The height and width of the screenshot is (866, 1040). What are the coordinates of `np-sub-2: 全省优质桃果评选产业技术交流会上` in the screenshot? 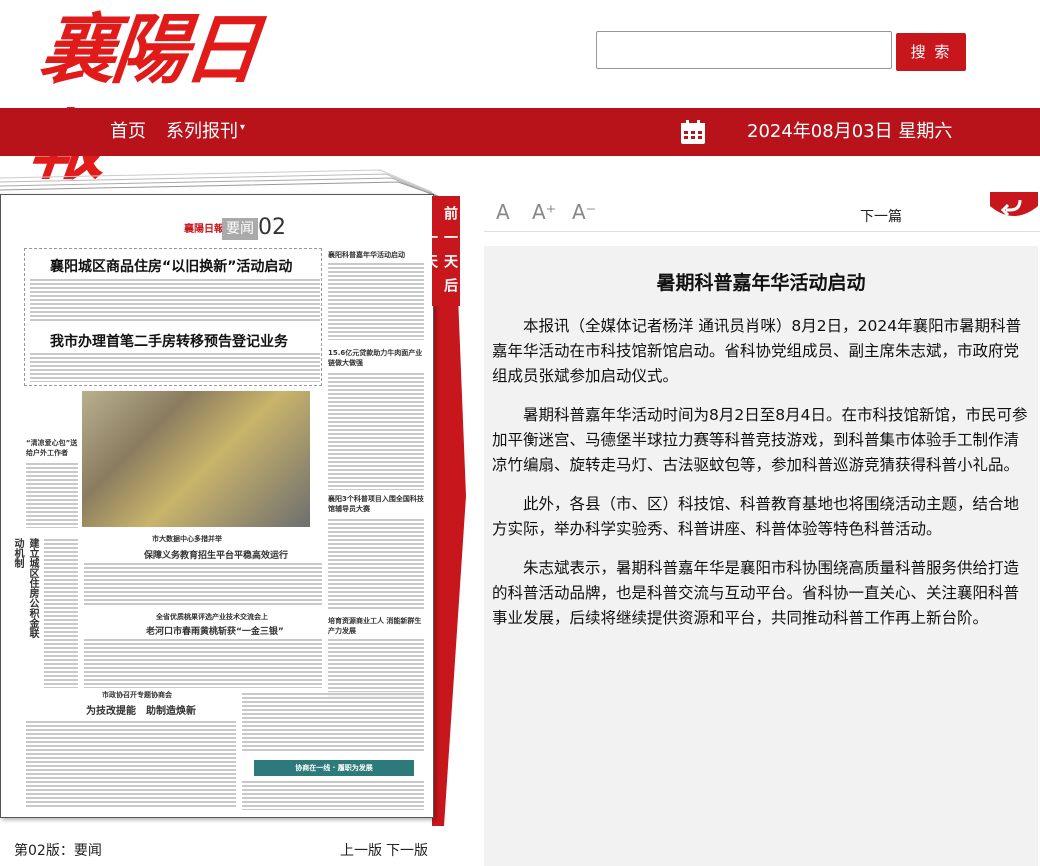 It's located at (212, 617).